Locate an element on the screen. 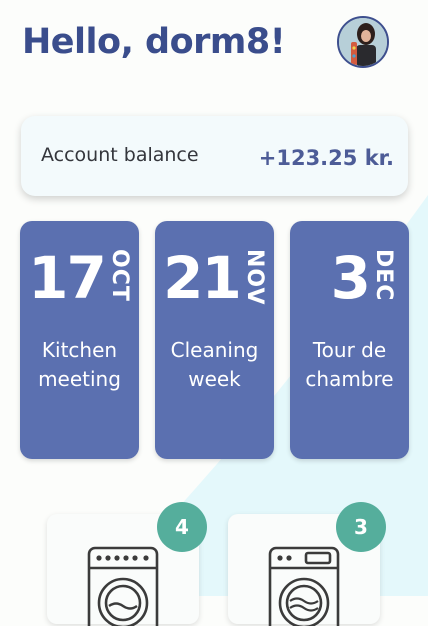  account-balance-card: Account balance +123.25 kr. is located at coordinates (214, 156).